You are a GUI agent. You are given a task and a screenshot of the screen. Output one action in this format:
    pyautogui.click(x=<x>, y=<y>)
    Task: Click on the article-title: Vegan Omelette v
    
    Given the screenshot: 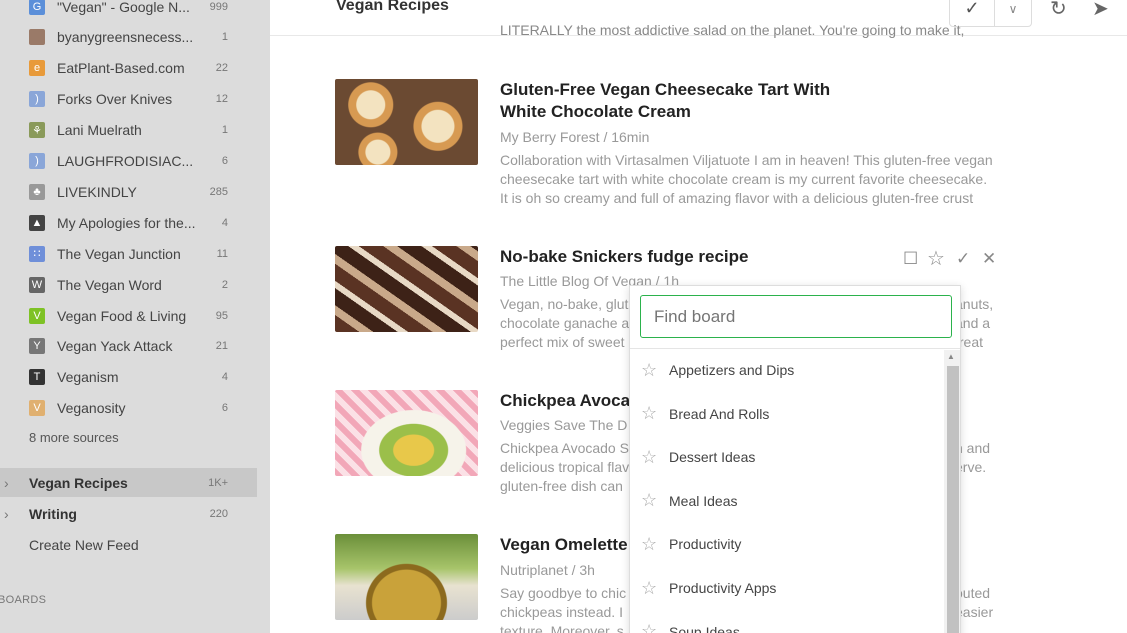 What is the action you would take?
    pyautogui.click(x=571, y=545)
    